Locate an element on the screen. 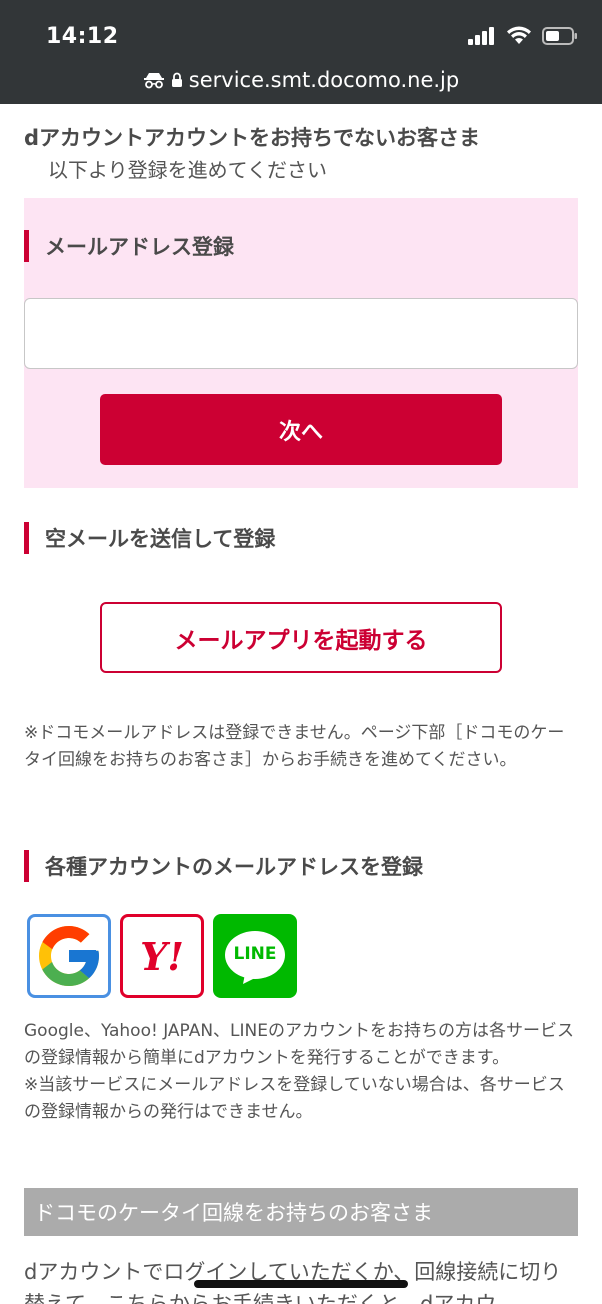  empty-mail-section-heading: 空メールを送信して登録 is located at coordinates (149, 538).